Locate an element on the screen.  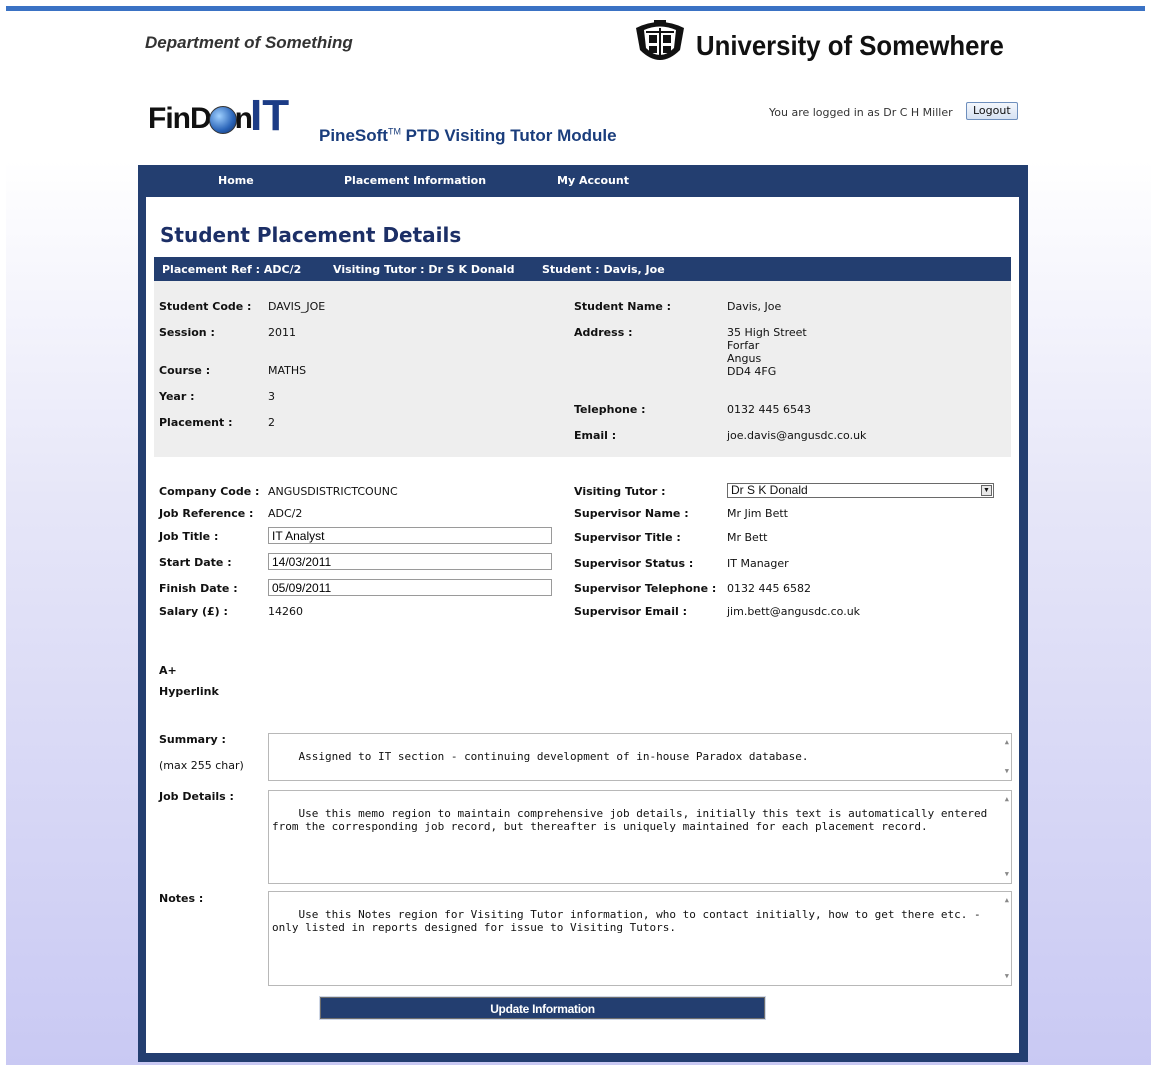
refbar-visiting-tutor: Visiting Tutor : Dr S K Donald is located at coordinates (424, 269).